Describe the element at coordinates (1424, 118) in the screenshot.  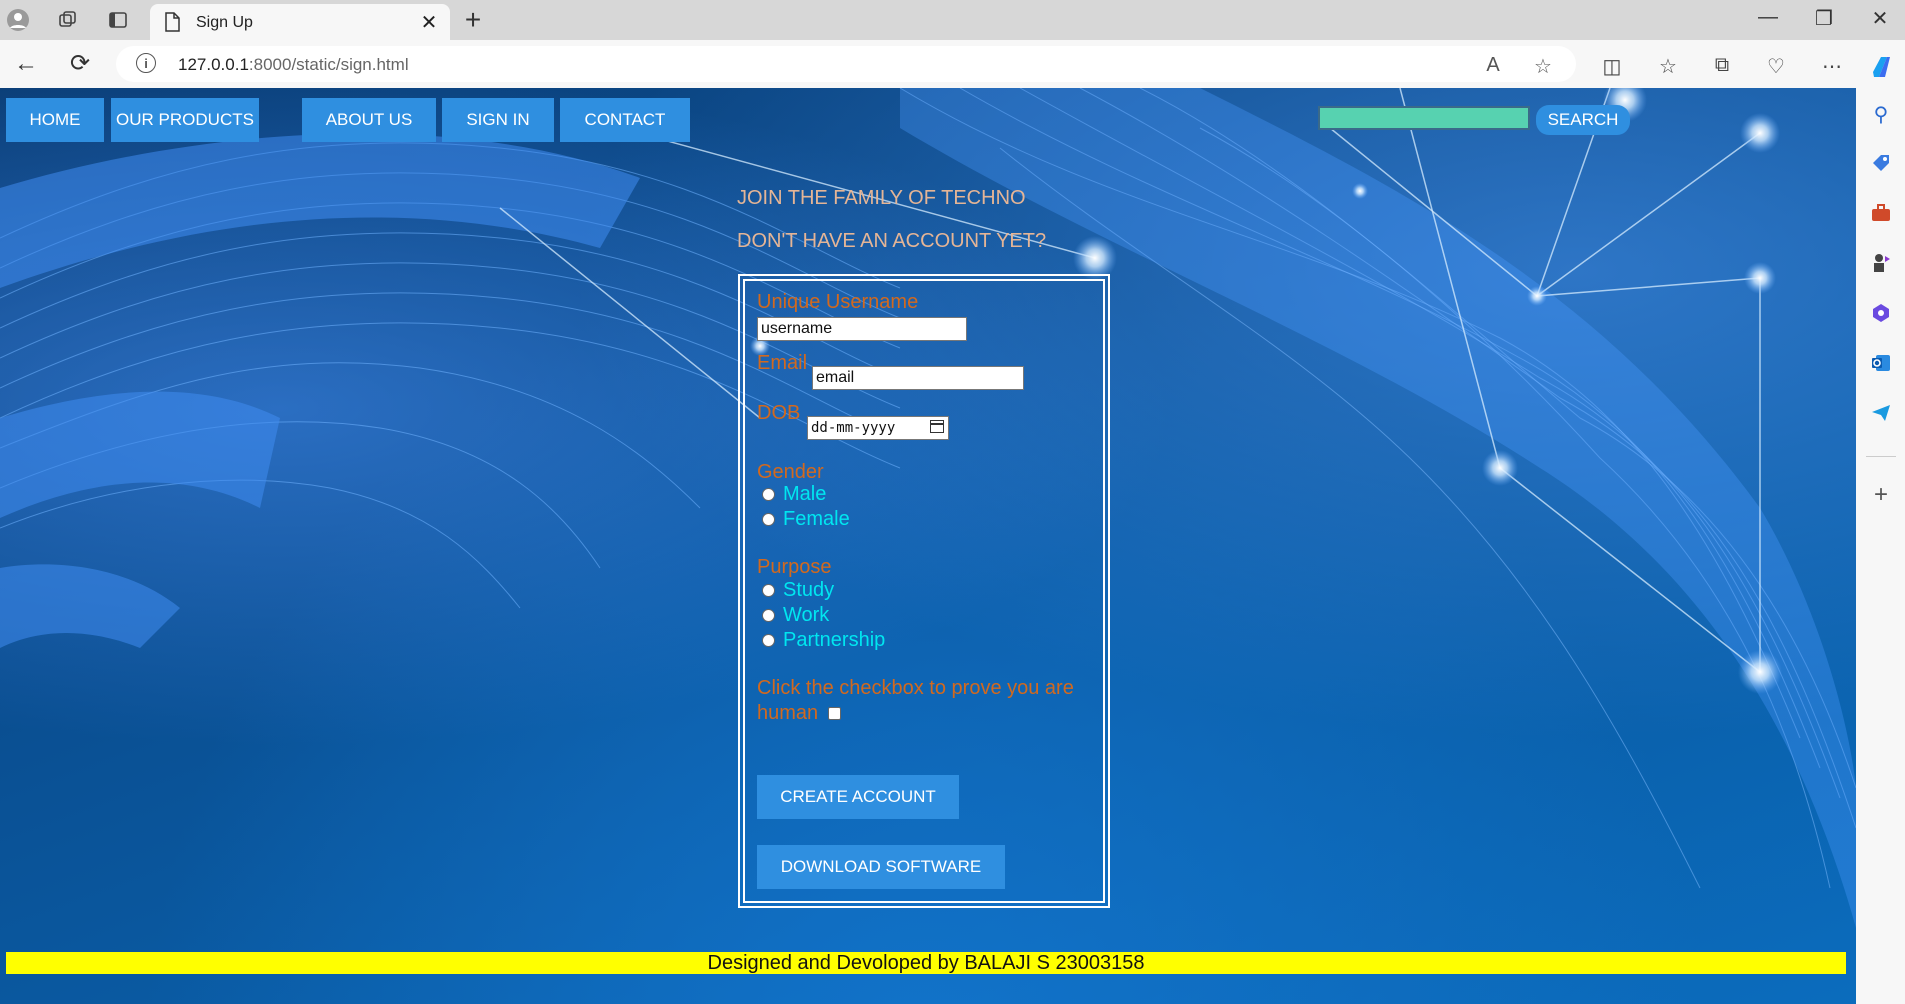
I see `search-input` at that location.